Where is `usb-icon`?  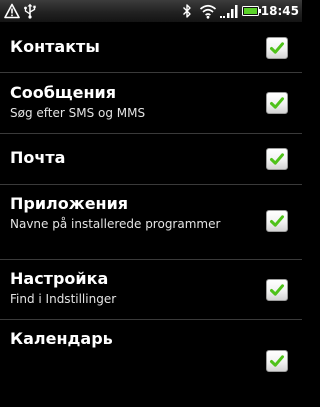 usb-icon is located at coordinates (30, 13).